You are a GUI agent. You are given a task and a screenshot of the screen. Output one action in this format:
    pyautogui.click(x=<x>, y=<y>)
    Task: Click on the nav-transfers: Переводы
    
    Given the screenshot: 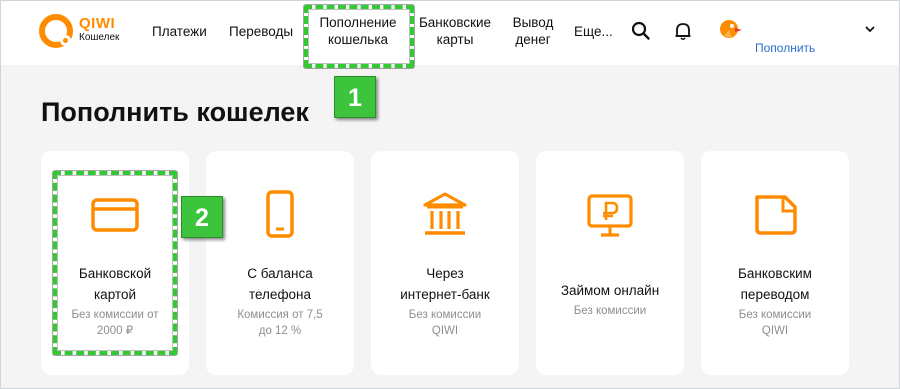 What is the action you would take?
    pyautogui.click(x=261, y=31)
    